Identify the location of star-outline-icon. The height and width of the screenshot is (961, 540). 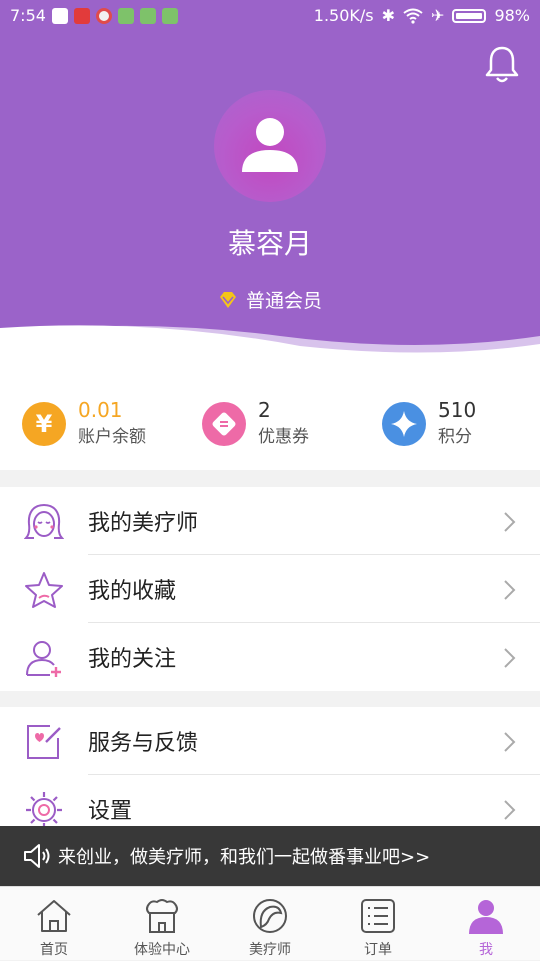
(44, 590).